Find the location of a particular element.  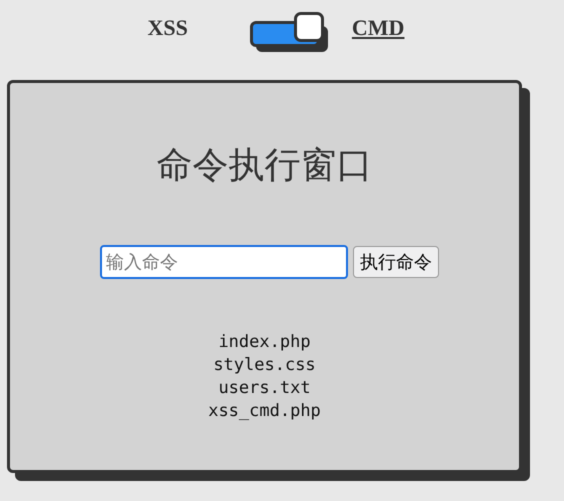

toggle-switch is located at coordinates (289, 32).